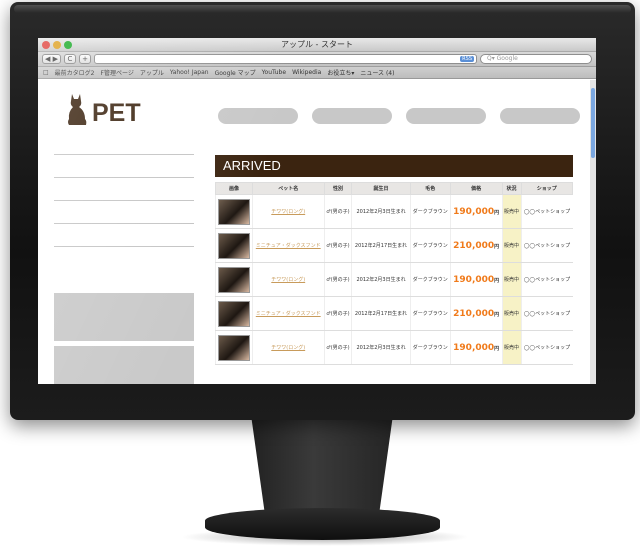  I want to click on price-cell: 190,000円, so click(476, 211).